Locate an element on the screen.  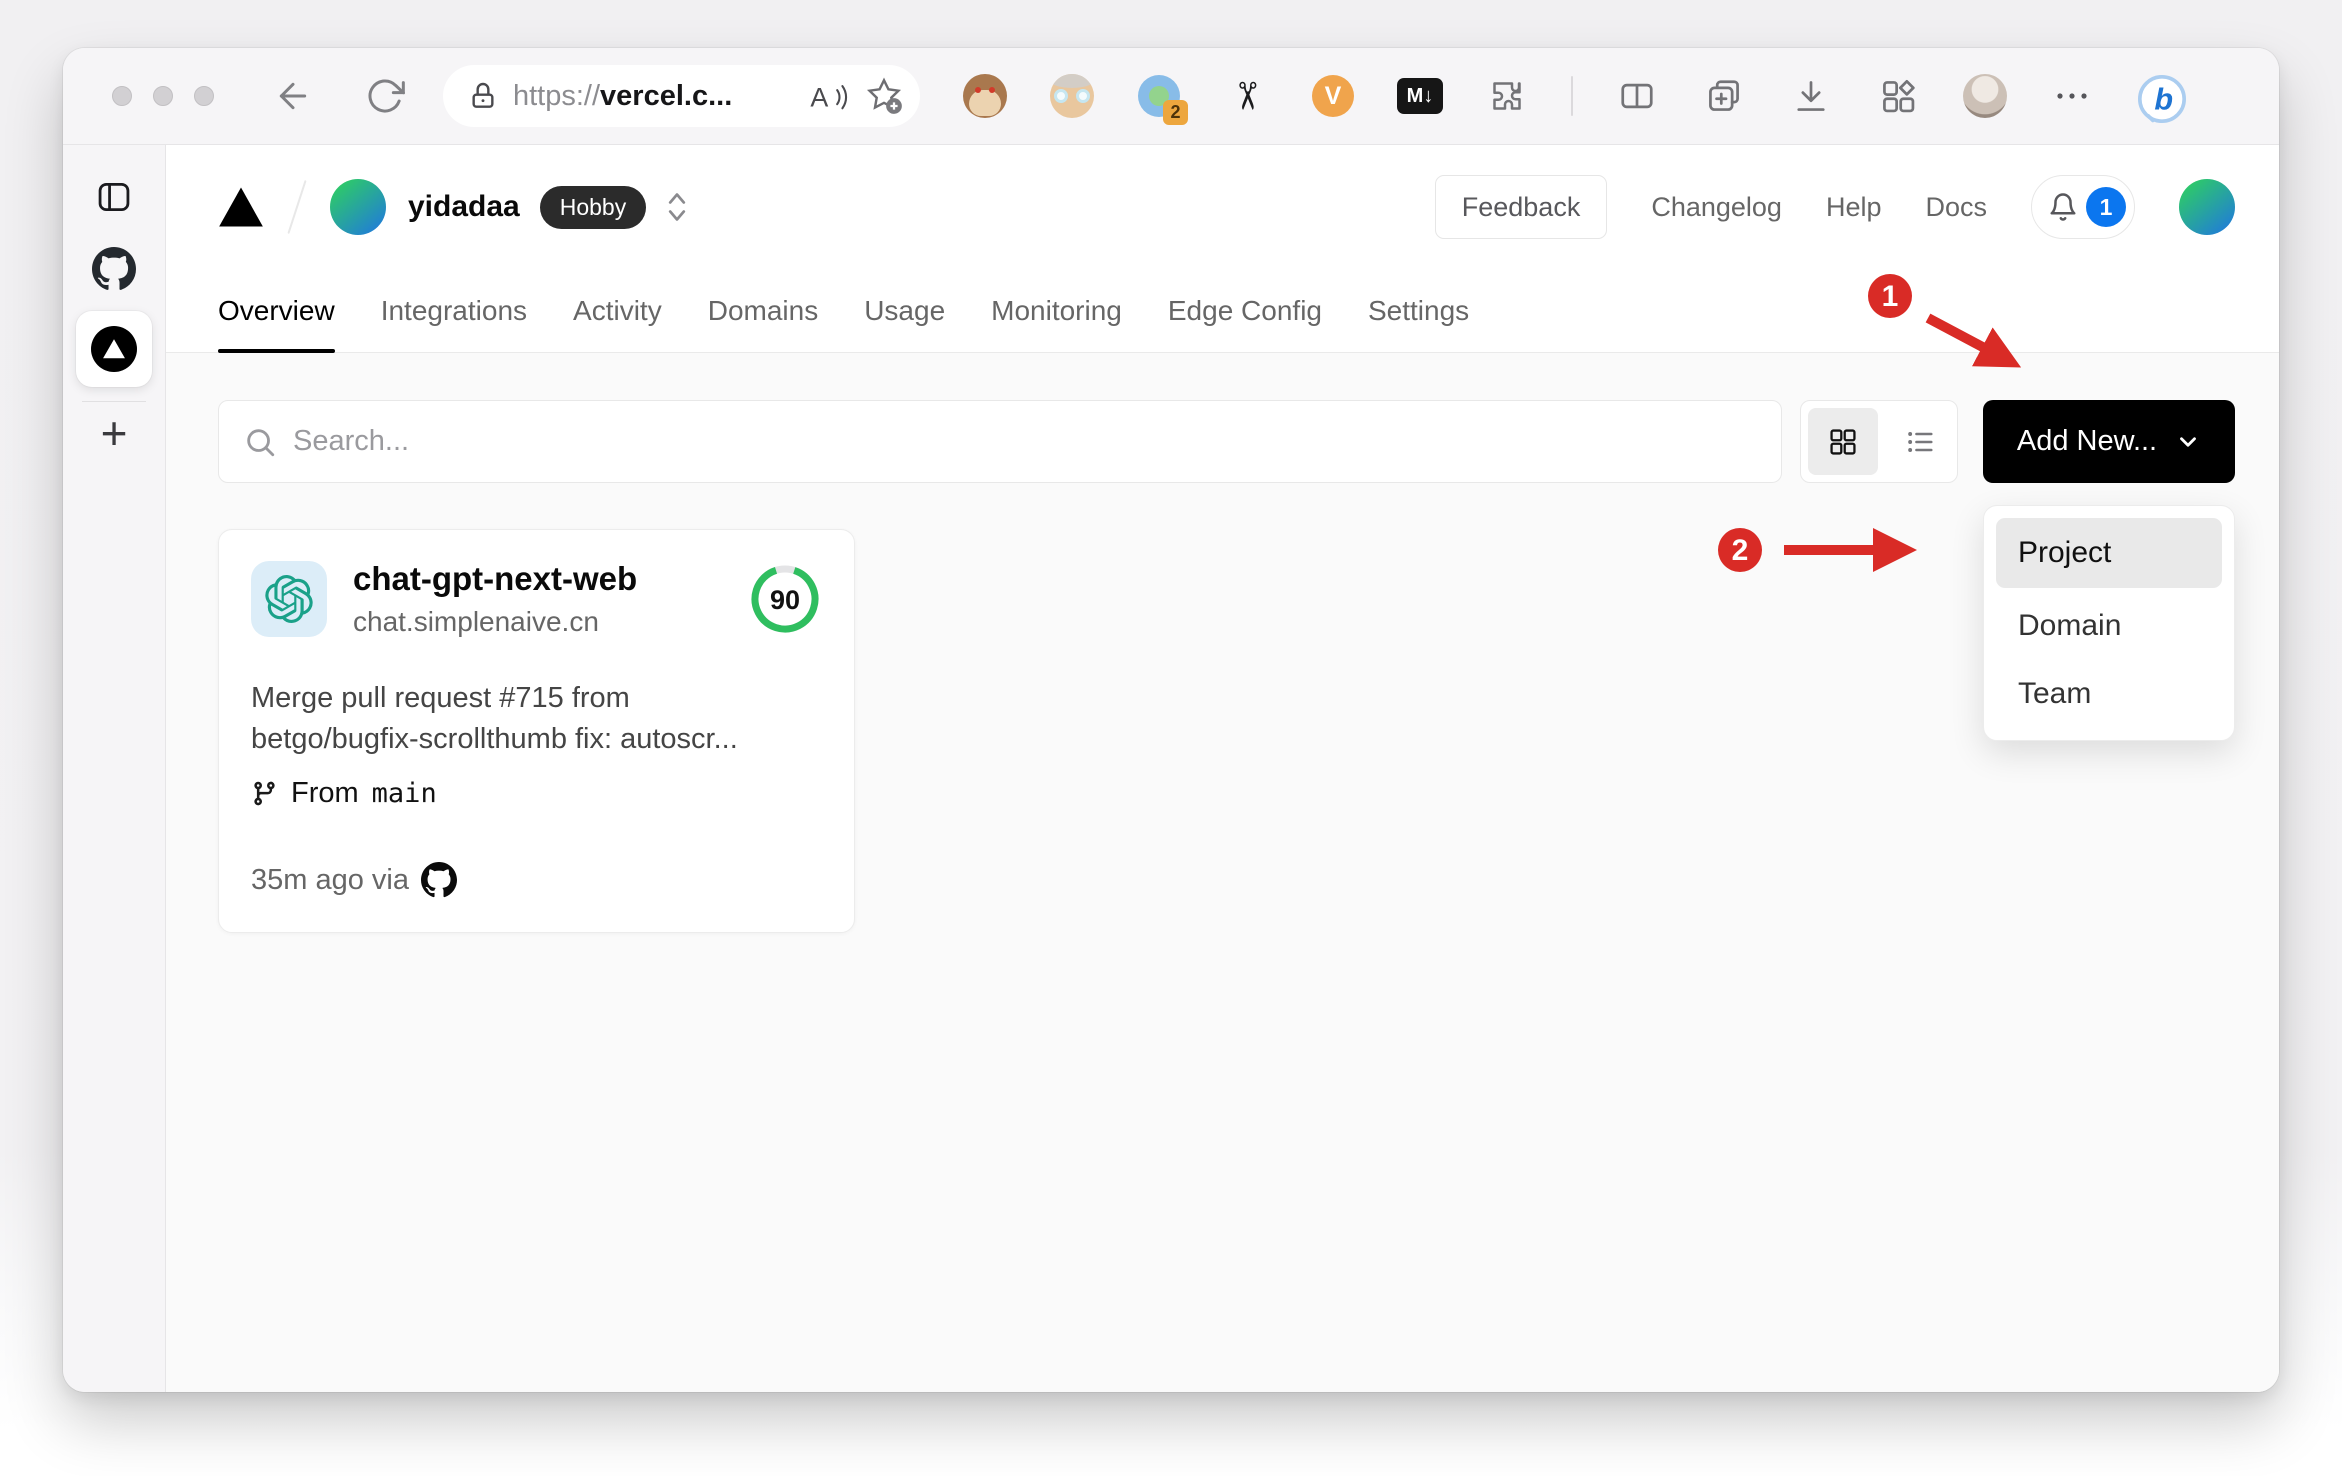
tab-domains: Domains is located at coordinates (763, 310).